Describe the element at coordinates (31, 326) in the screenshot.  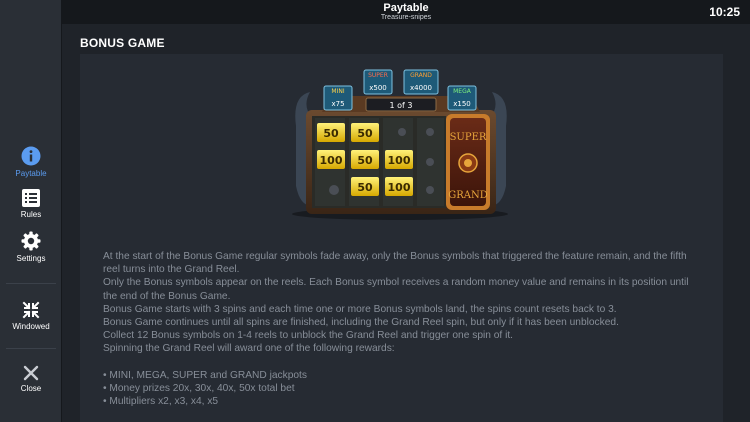
I see `sidebar-item-label: Windowed` at that location.